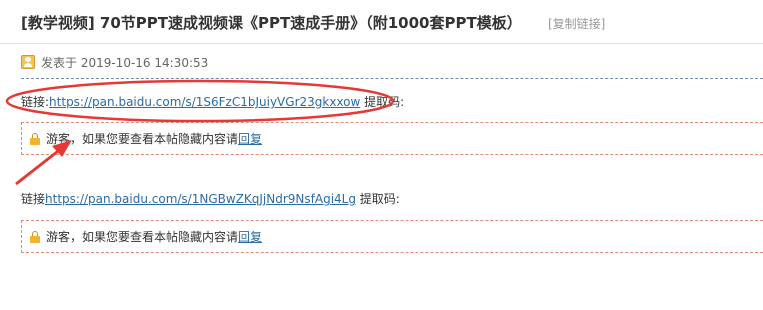 The width and height of the screenshot is (763, 310). I want to click on hidden-content-box-1: 游客，如果您要查看本帖隐藏内容请回复, so click(392, 138).